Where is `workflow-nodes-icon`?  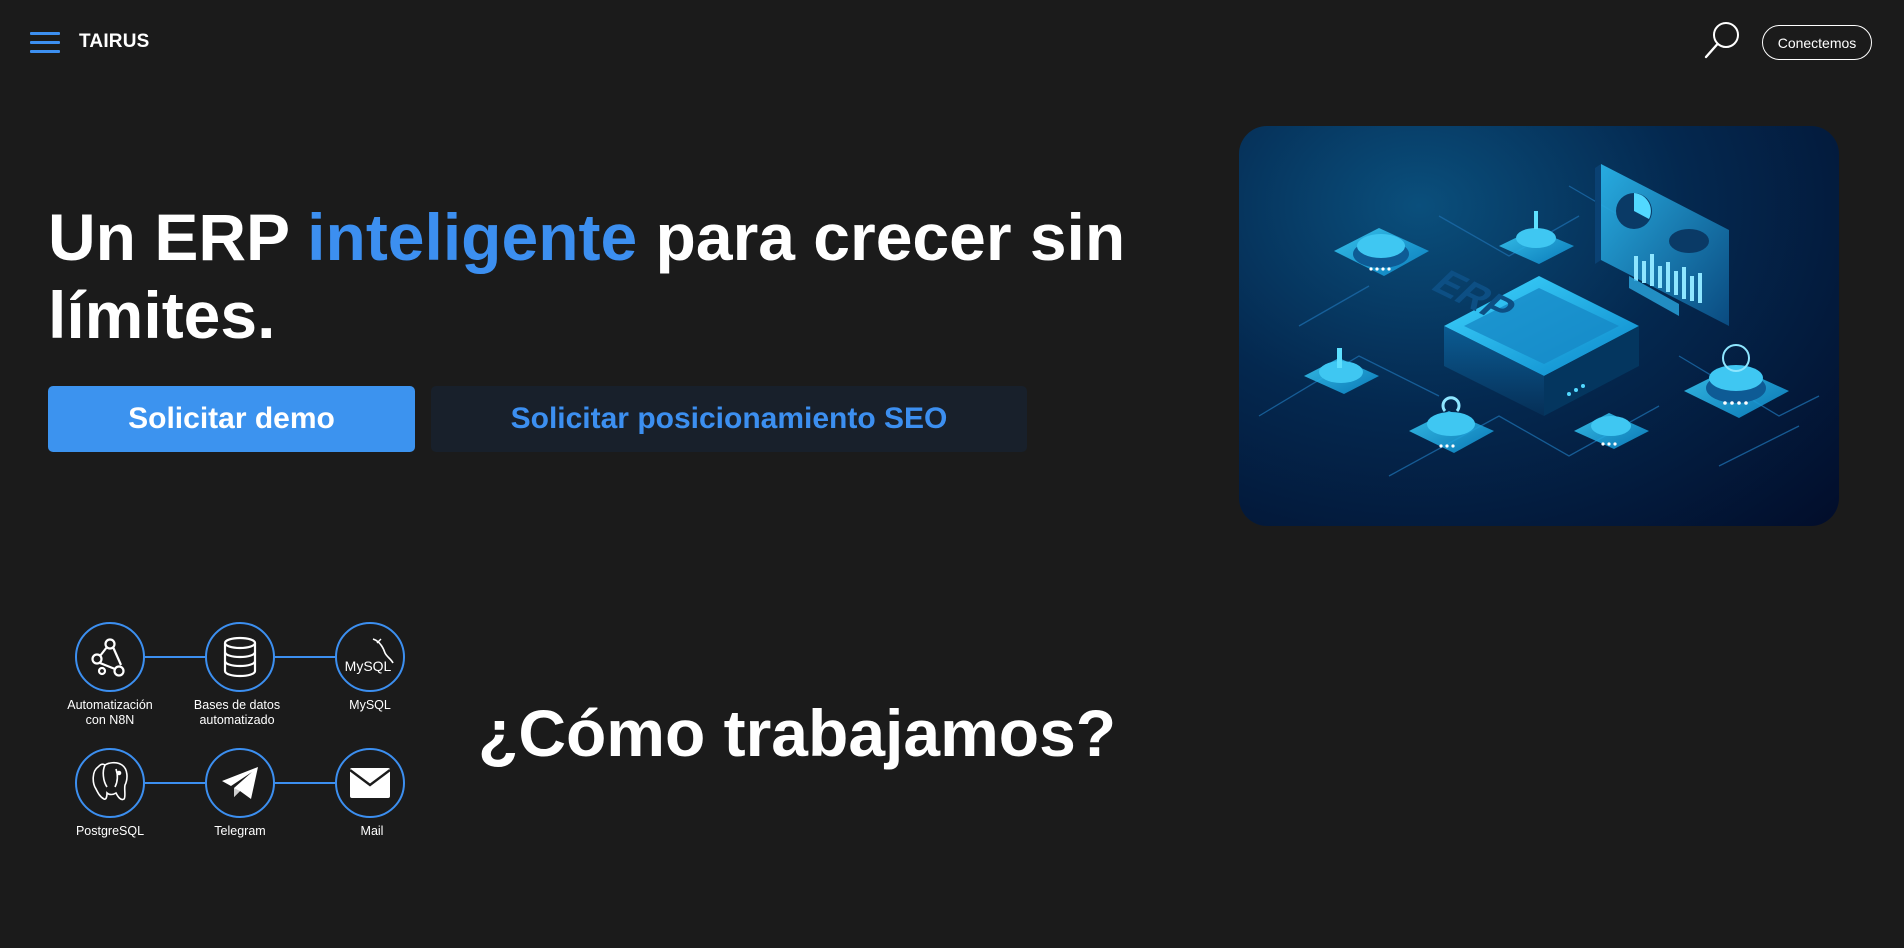 workflow-nodes-icon is located at coordinates (110, 657).